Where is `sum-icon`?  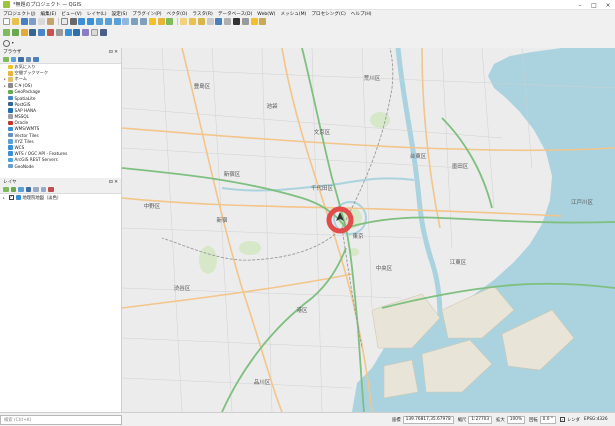 sum-icon is located at coordinates (236, 21).